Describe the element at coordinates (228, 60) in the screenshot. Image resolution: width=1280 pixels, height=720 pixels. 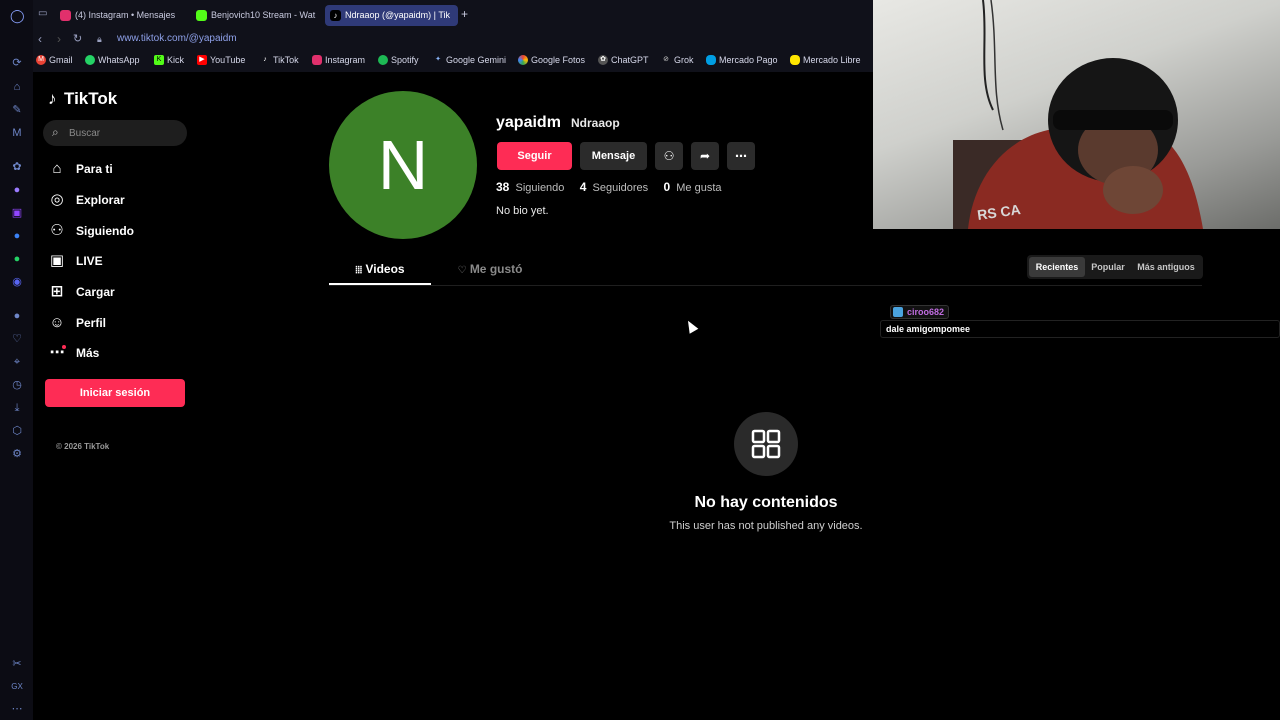
I see `bookmark-label: YouTube` at that location.